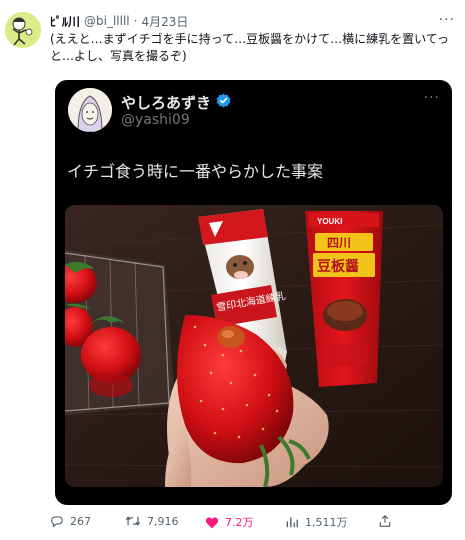 This screenshot has height=540, width=465. I want to click on views-button: 1,511万, so click(316, 522).